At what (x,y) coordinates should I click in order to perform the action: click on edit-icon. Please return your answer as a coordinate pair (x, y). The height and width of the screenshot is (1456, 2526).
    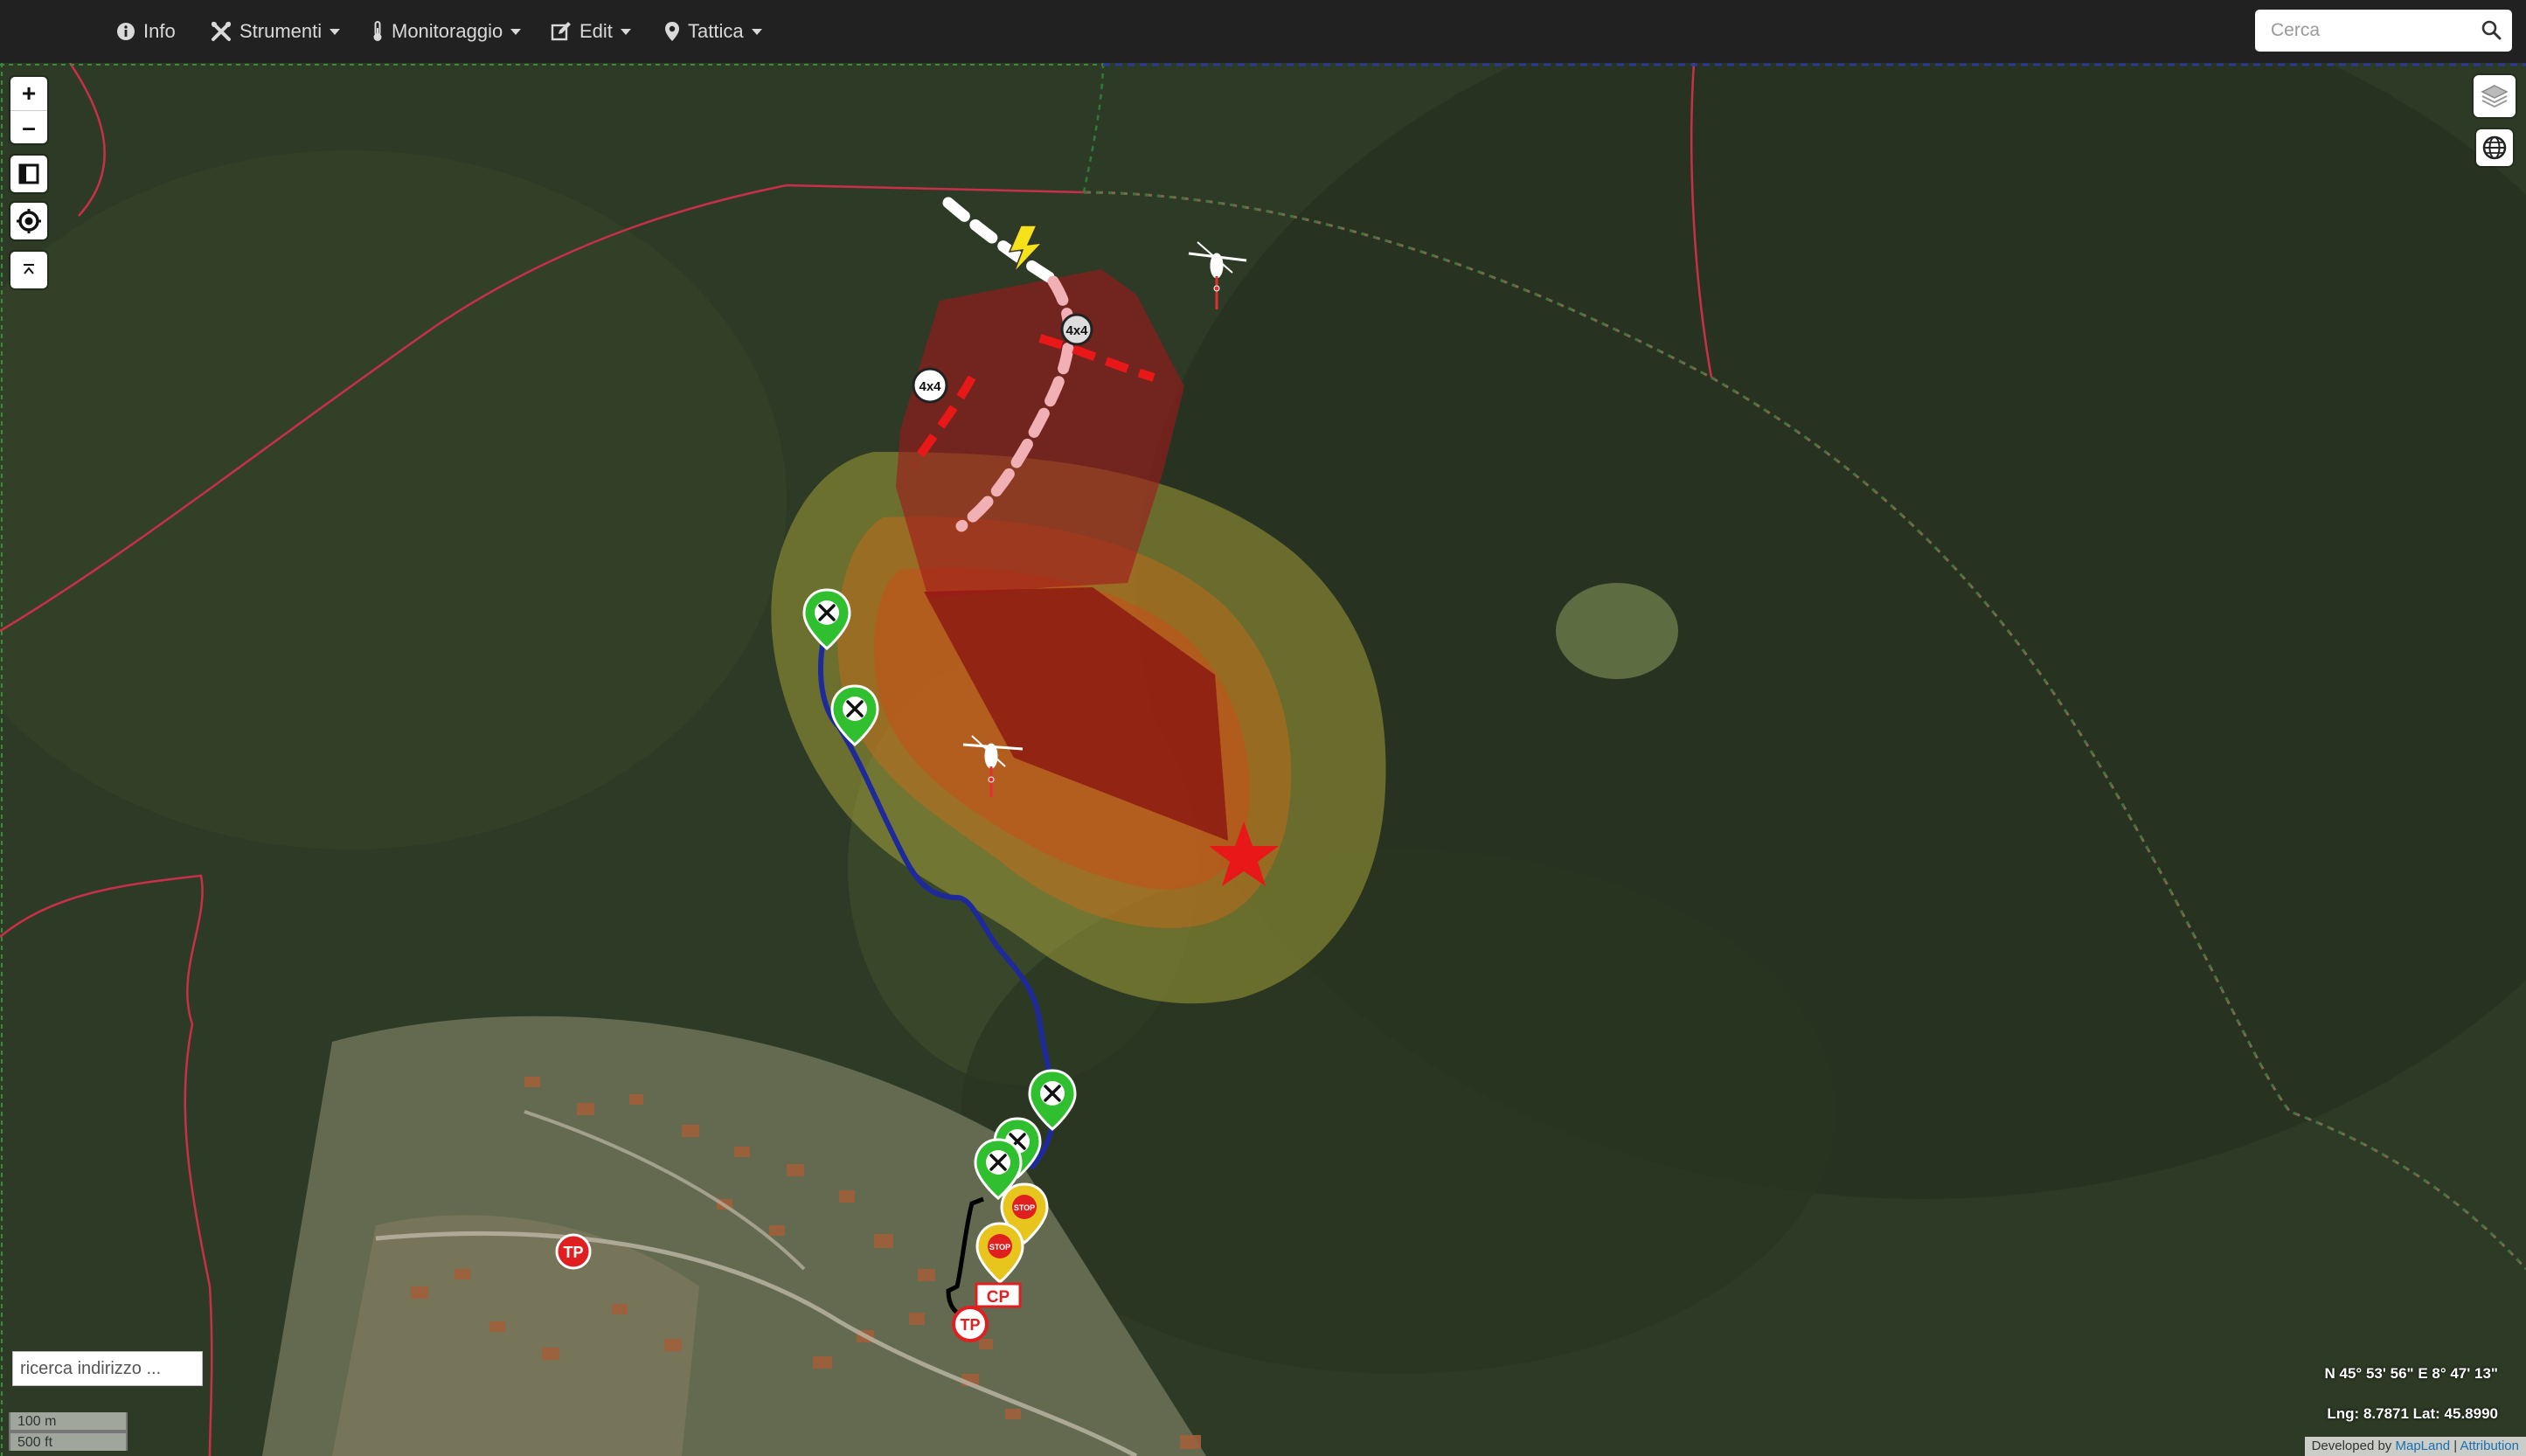
    Looking at the image, I should click on (561, 31).